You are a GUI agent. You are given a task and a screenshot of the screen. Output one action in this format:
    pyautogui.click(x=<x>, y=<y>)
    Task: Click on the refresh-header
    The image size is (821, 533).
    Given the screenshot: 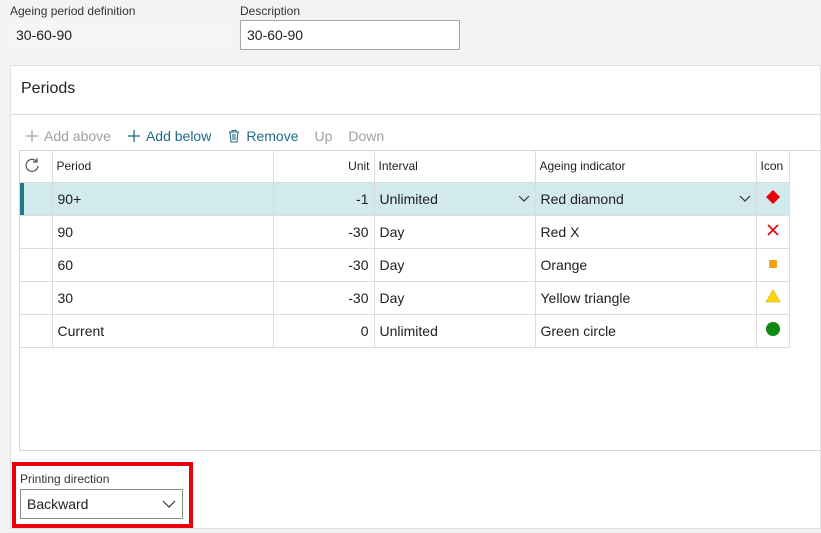 What is the action you would take?
    pyautogui.click(x=36, y=167)
    